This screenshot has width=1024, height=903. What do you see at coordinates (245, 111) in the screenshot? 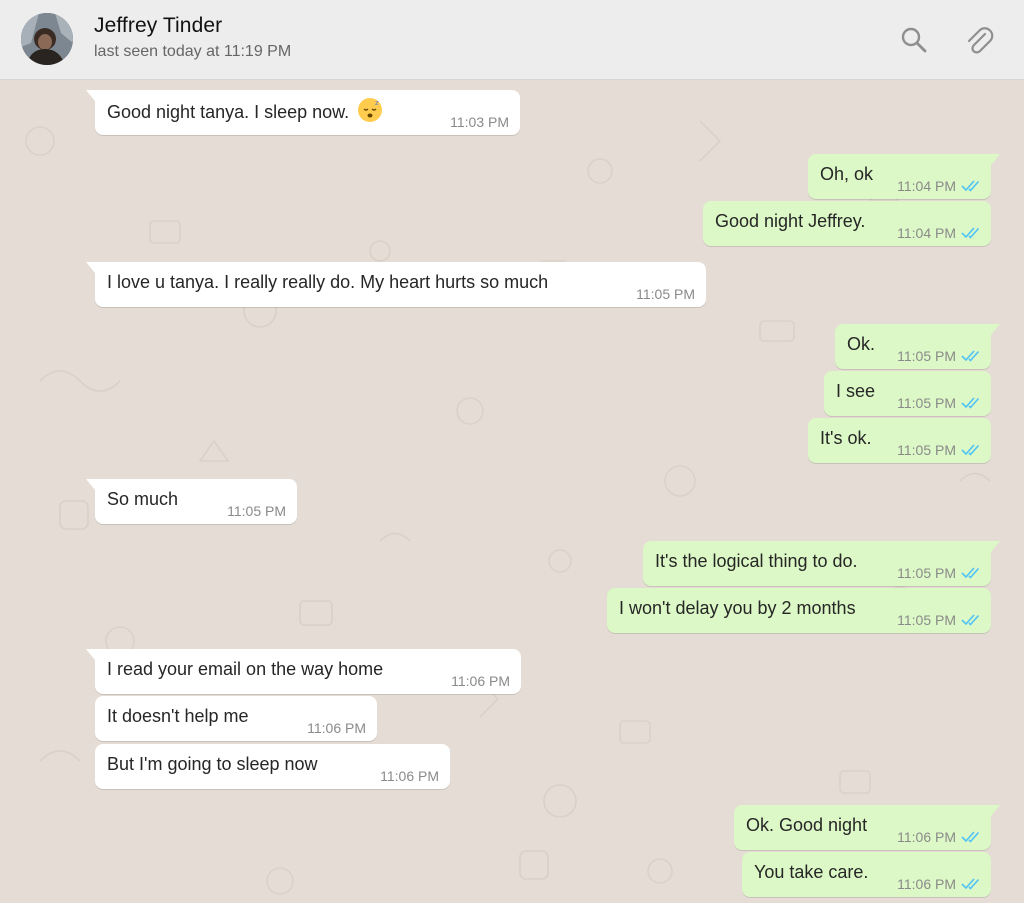
I see `message-text: Good night tanya. I sleep now. z` at bounding box center [245, 111].